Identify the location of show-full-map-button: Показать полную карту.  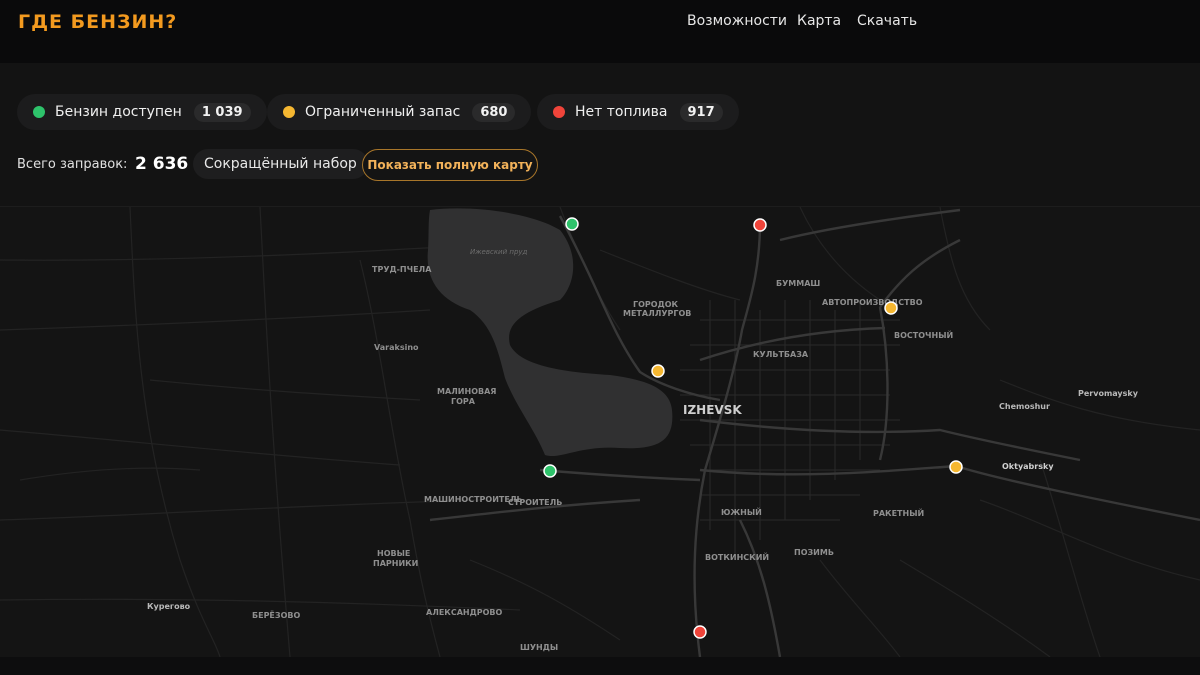
(450, 165).